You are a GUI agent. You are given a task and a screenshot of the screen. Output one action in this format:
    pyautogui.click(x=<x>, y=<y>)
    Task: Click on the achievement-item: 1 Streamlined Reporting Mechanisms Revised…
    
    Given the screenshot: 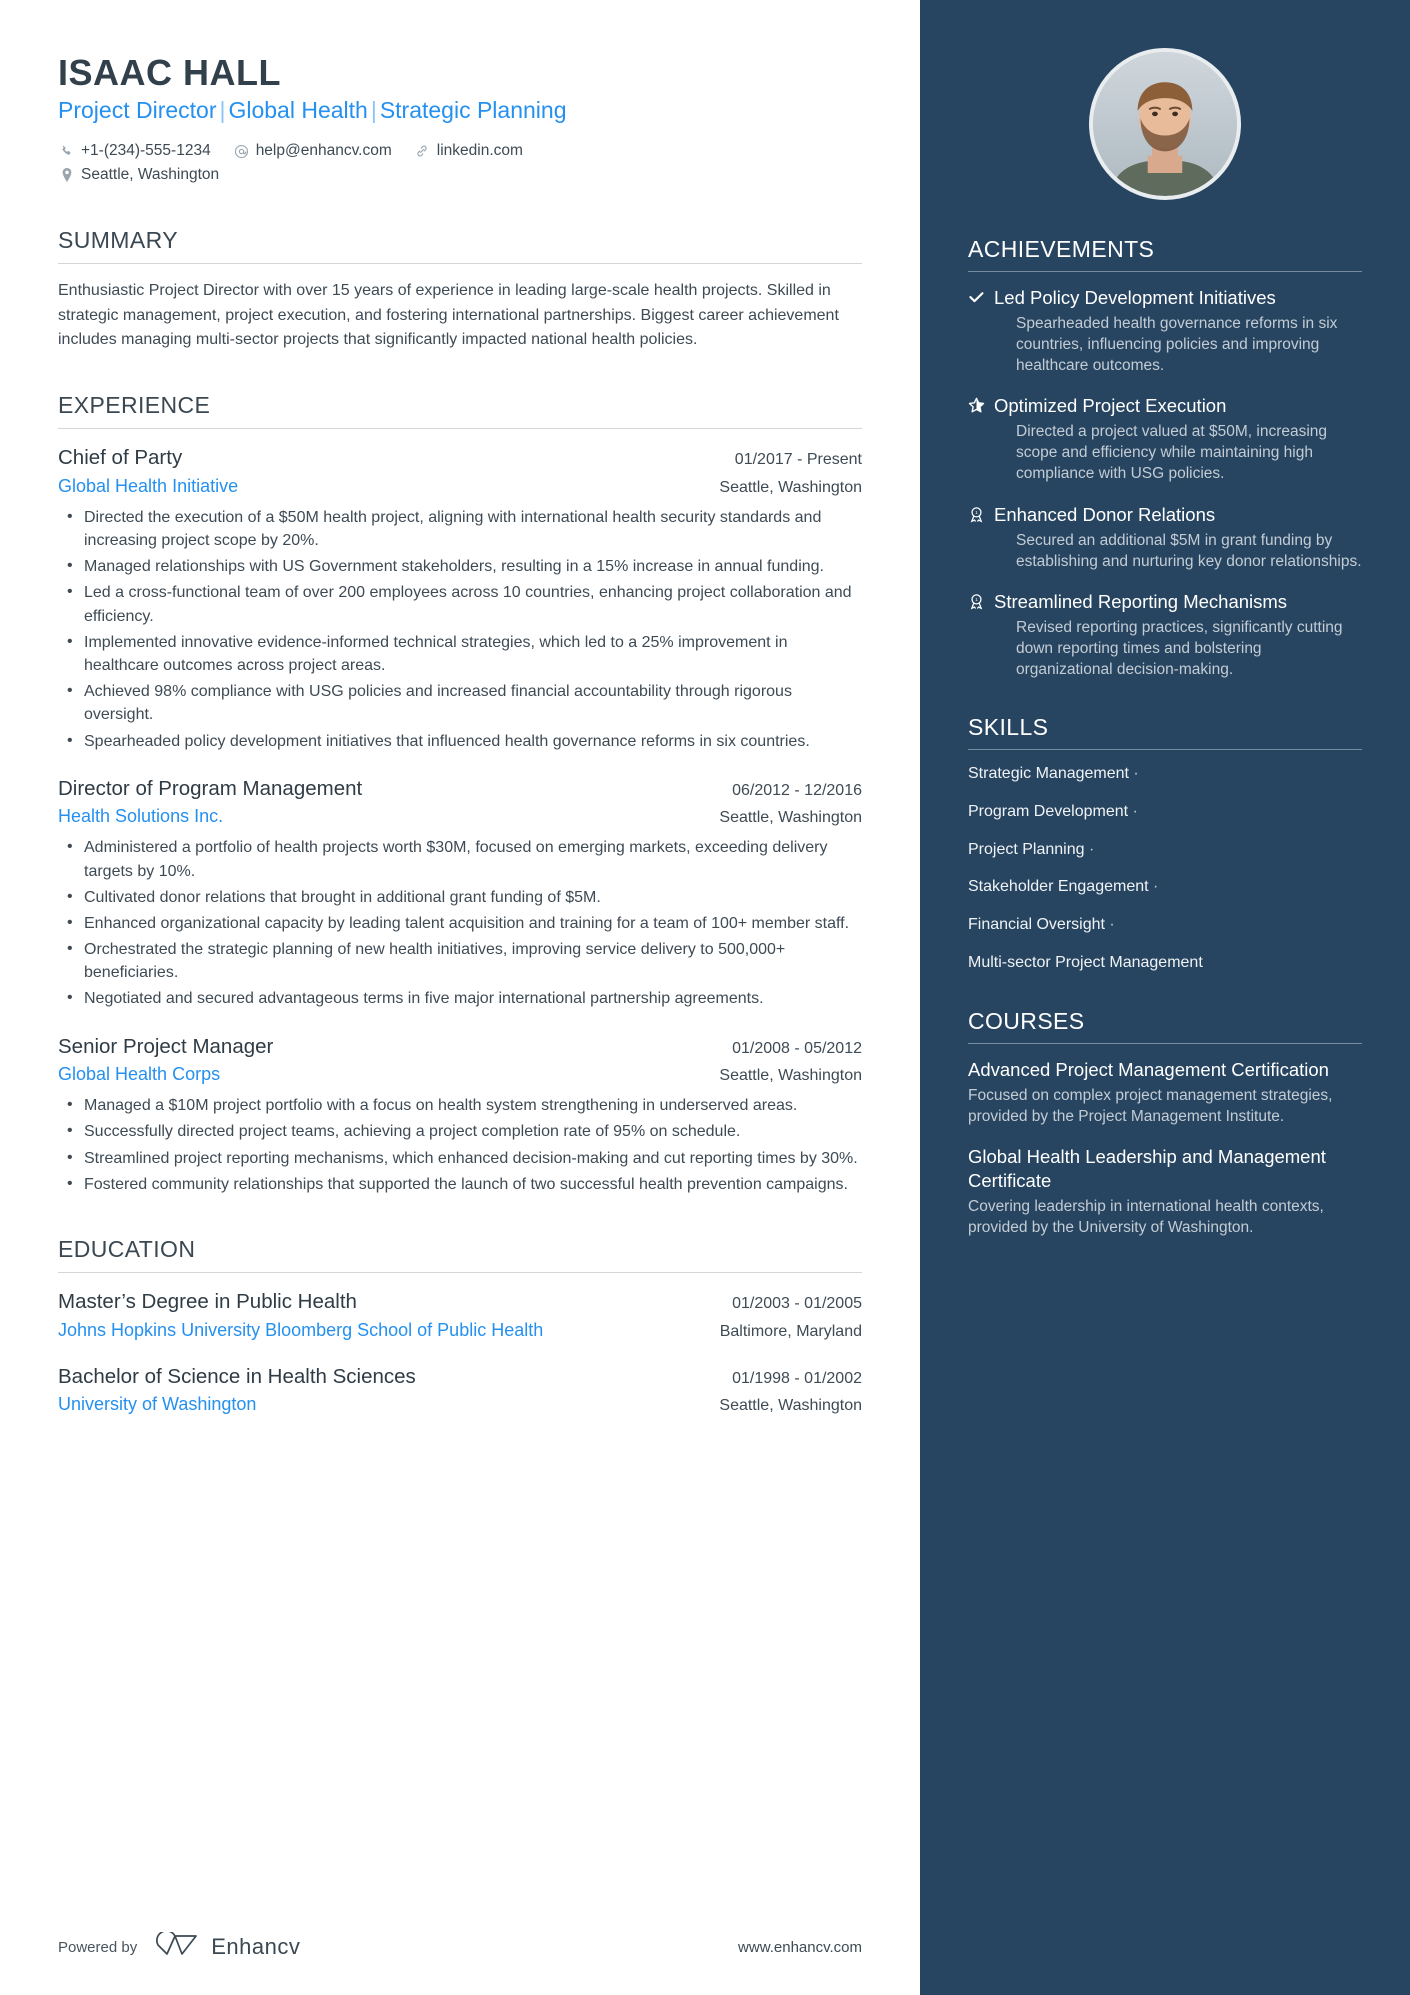 What is the action you would take?
    pyautogui.click(x=1165, y=635)
    